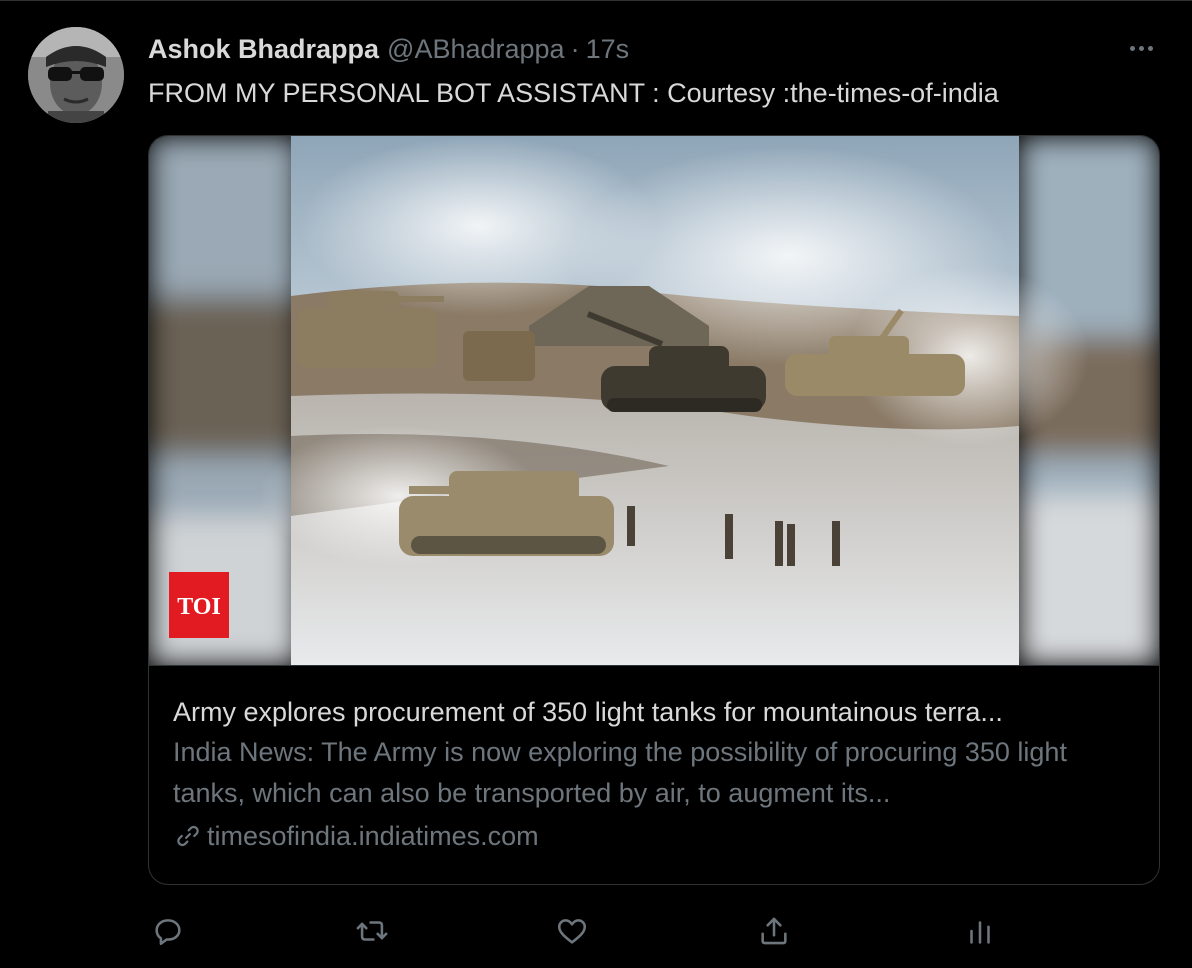  I want to click on retweet-button, so click(372, 931).